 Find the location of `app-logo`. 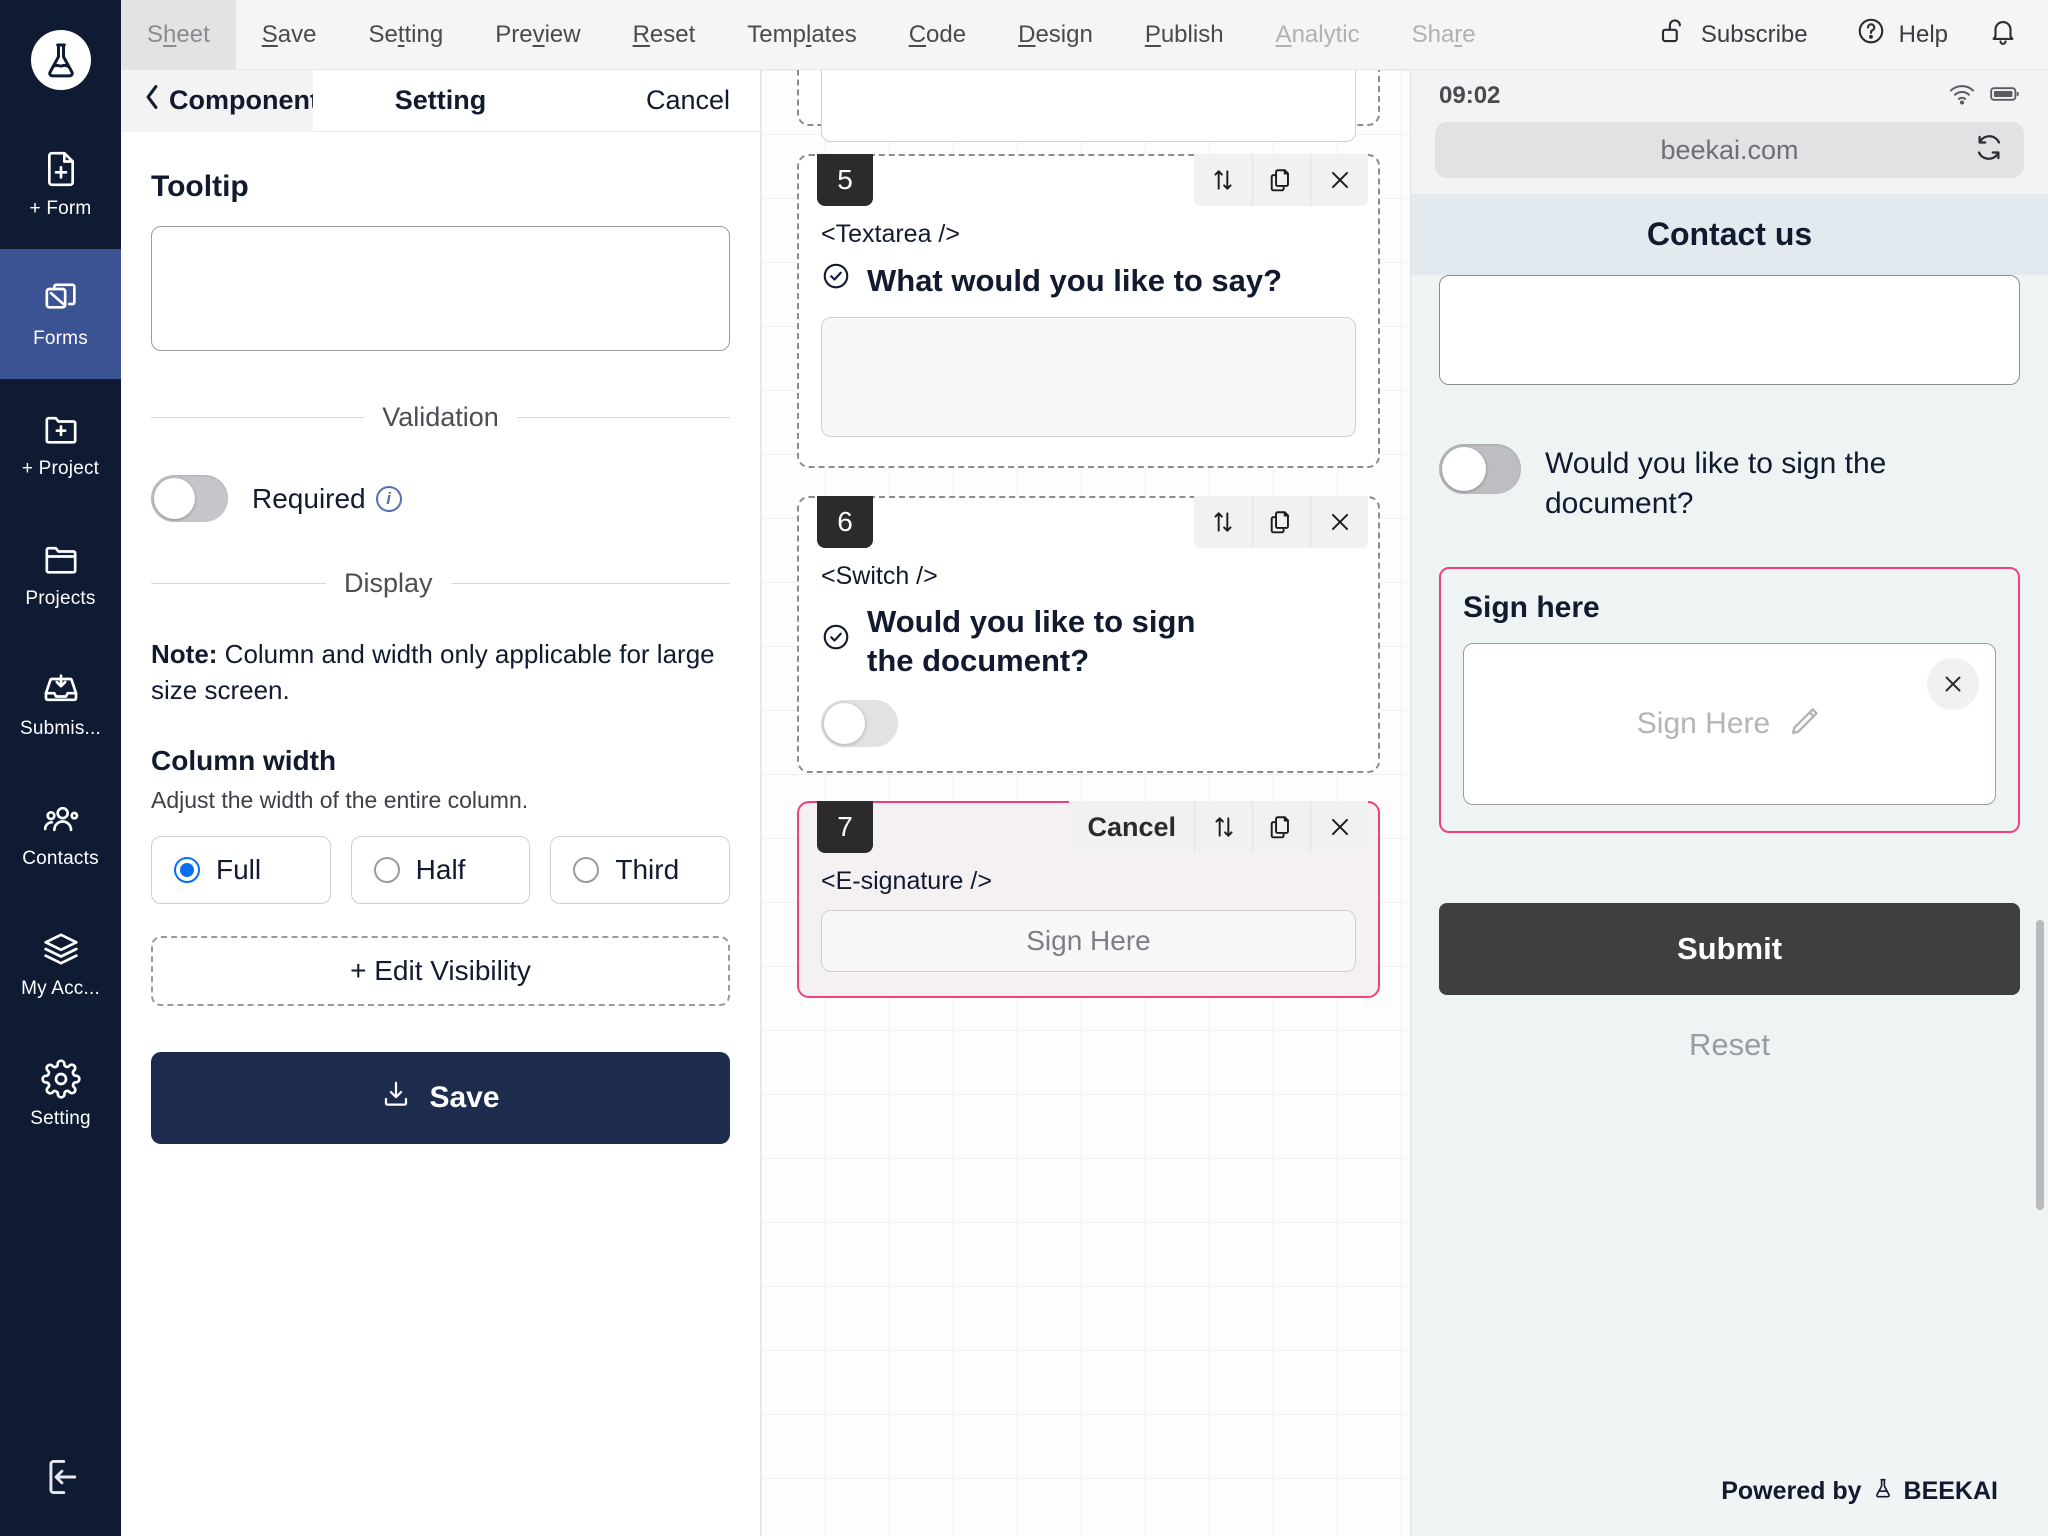

app-logo is located at coordinates (60, 59).